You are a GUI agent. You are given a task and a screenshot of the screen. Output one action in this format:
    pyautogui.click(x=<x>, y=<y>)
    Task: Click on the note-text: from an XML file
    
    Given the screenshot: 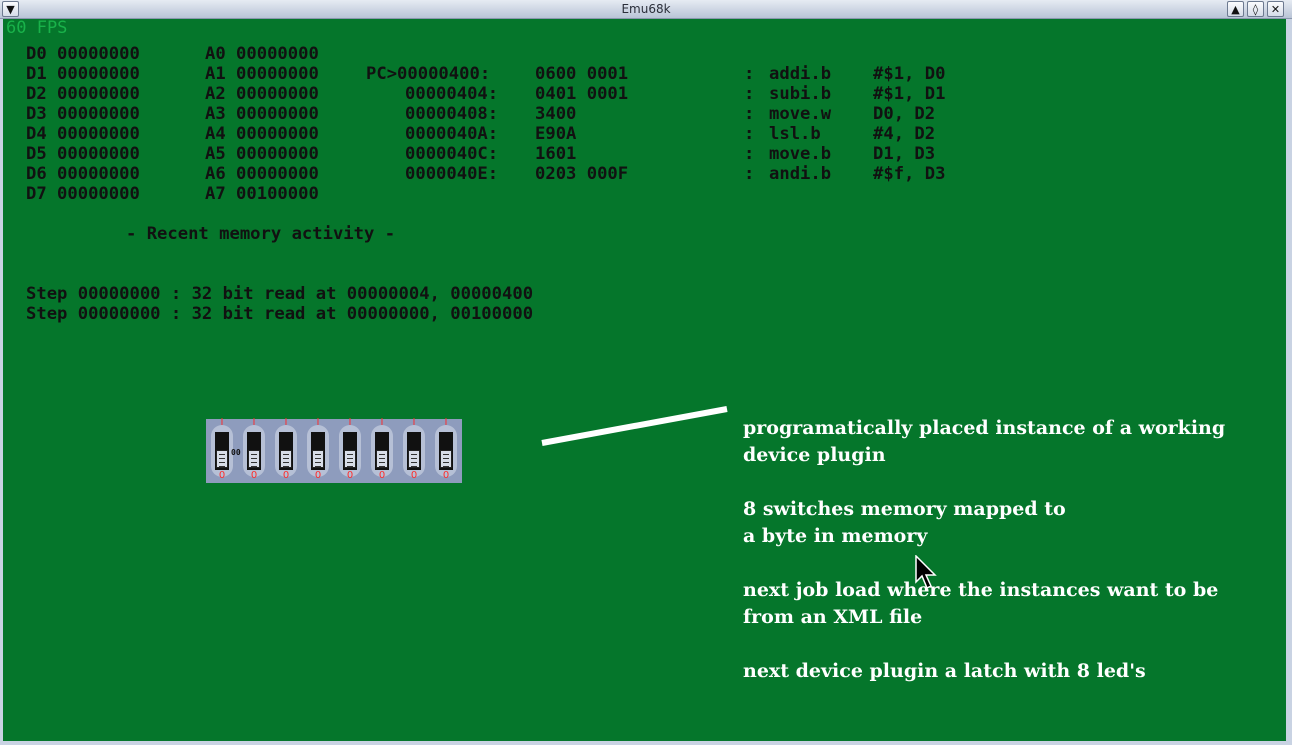 What is the action you would take?
    pyautogui.click(x=833, y=617)
    